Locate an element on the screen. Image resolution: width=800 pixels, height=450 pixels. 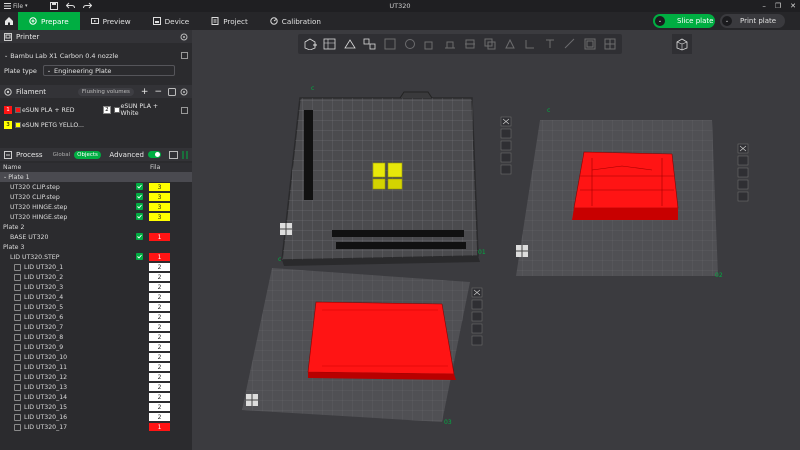
plate-3: 03 c is located at coordinates (356, 341).